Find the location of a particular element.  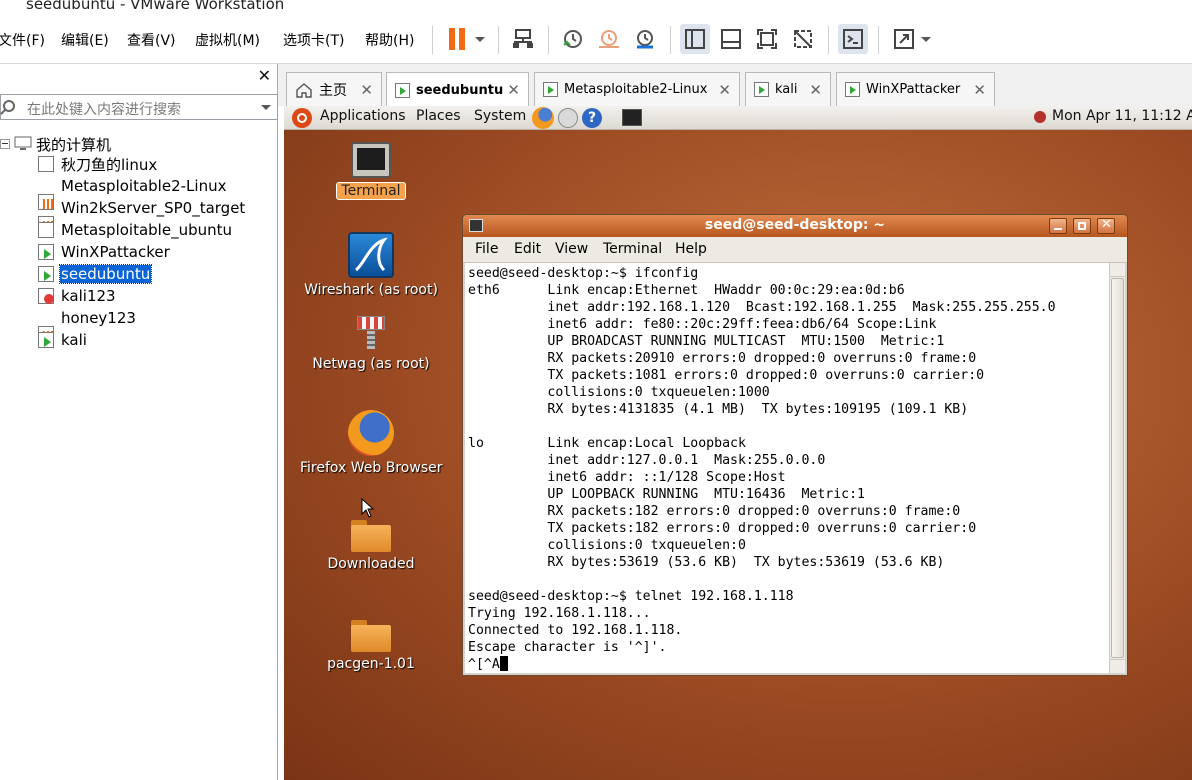

collapse-icon is located at coordinates (5, 144).